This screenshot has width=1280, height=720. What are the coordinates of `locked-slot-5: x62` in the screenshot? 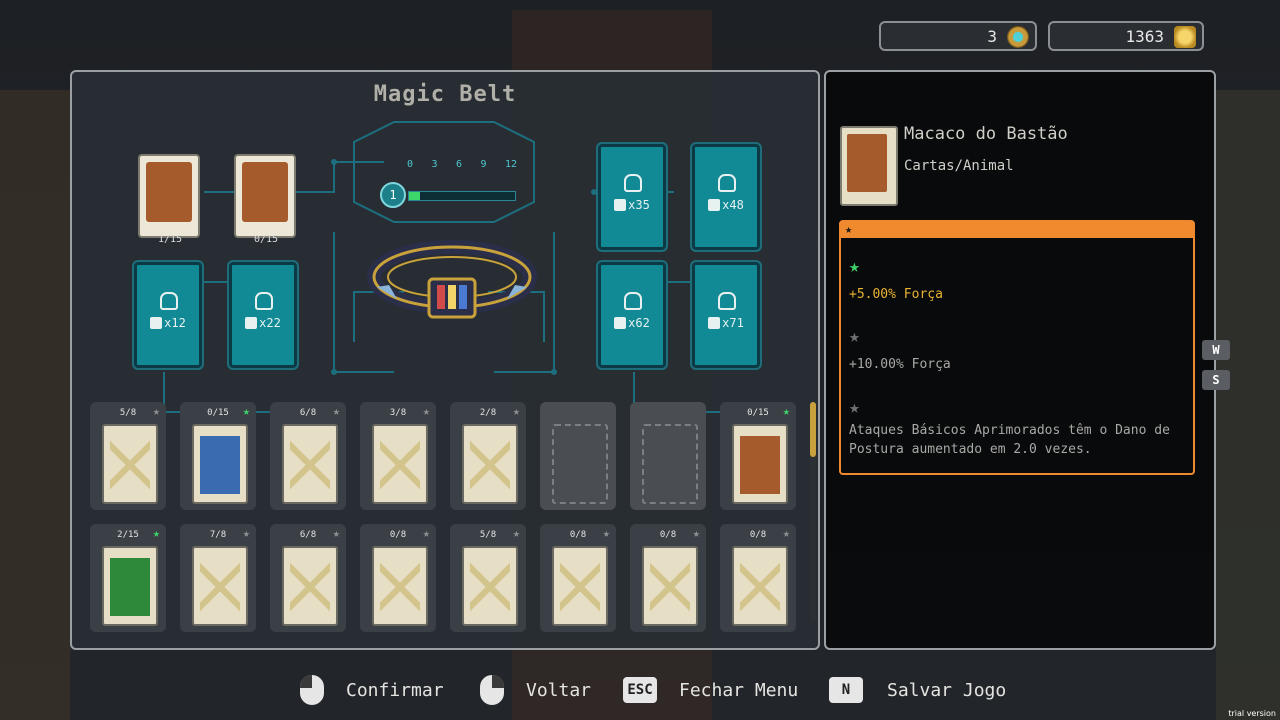 It's located at (632, 315).